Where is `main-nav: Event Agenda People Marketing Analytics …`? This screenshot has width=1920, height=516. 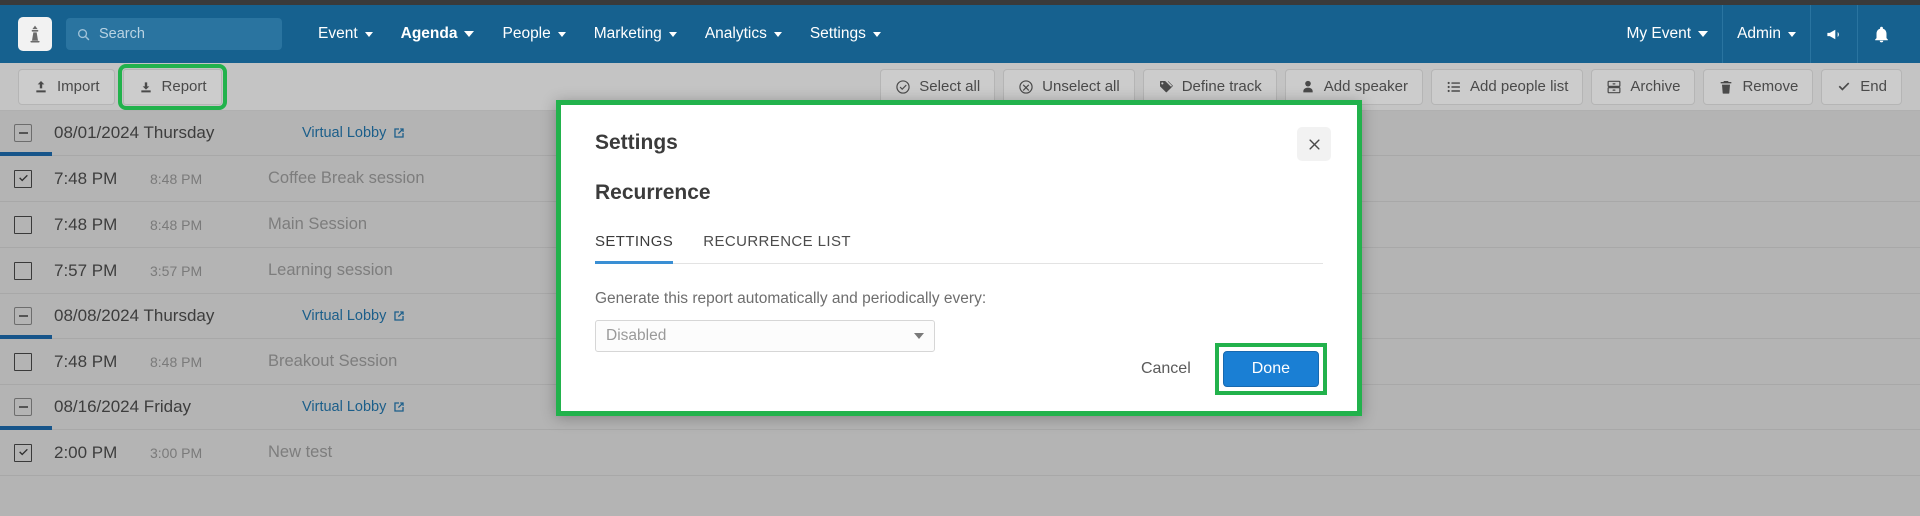
main-nav: Event Agenda People Marketing Analytics … is located at coordinates (599, 34).